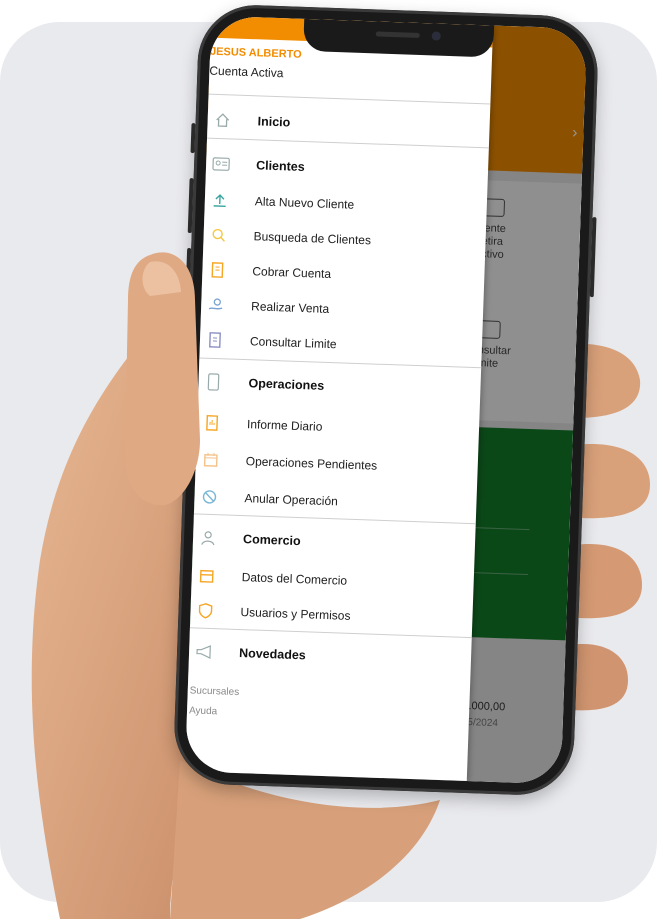  I want to click on search-icon, so click(218, 235).